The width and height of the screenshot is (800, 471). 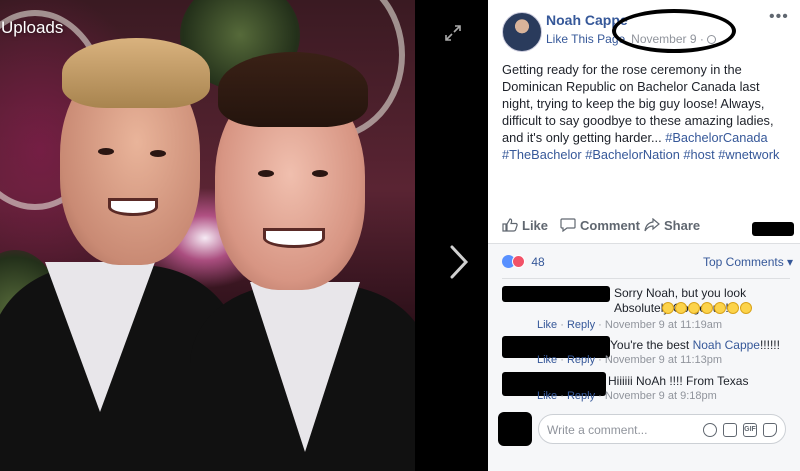 I want to click on comment-meta: Like · Reply · November 9 at 11:13pm, so click(x=630, y=360).